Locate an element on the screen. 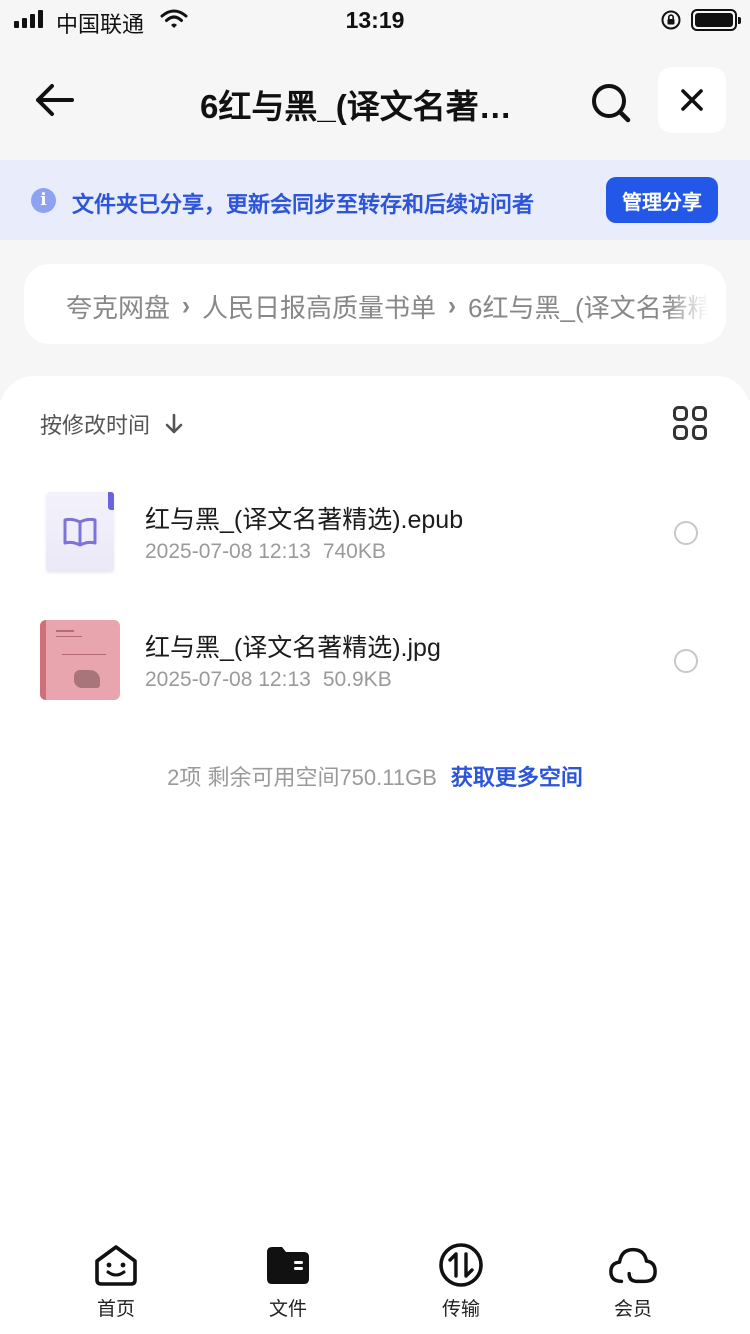 The height and width of the screenshot is (1334, 750). tab-membership: 会员 is located at coordinates (633, 1285).